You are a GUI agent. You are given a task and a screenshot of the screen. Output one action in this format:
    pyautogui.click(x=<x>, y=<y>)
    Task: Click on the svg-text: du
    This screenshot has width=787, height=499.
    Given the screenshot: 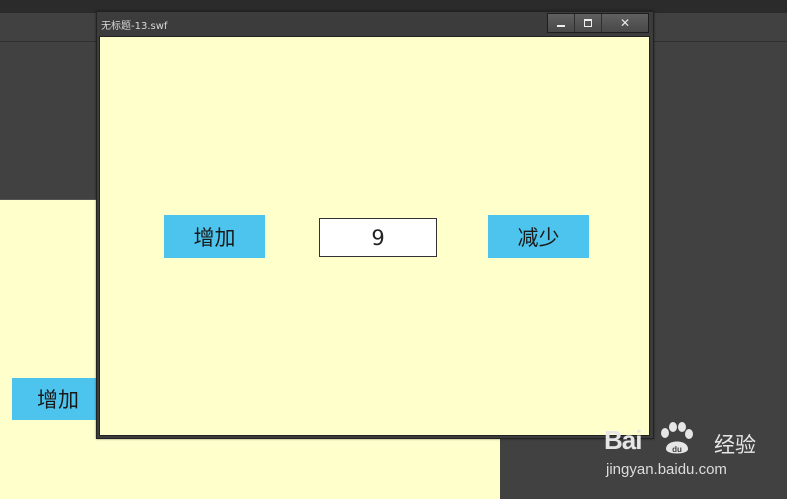 What is the action you would take?
    pyautogui.click(x=677, y=449)
    